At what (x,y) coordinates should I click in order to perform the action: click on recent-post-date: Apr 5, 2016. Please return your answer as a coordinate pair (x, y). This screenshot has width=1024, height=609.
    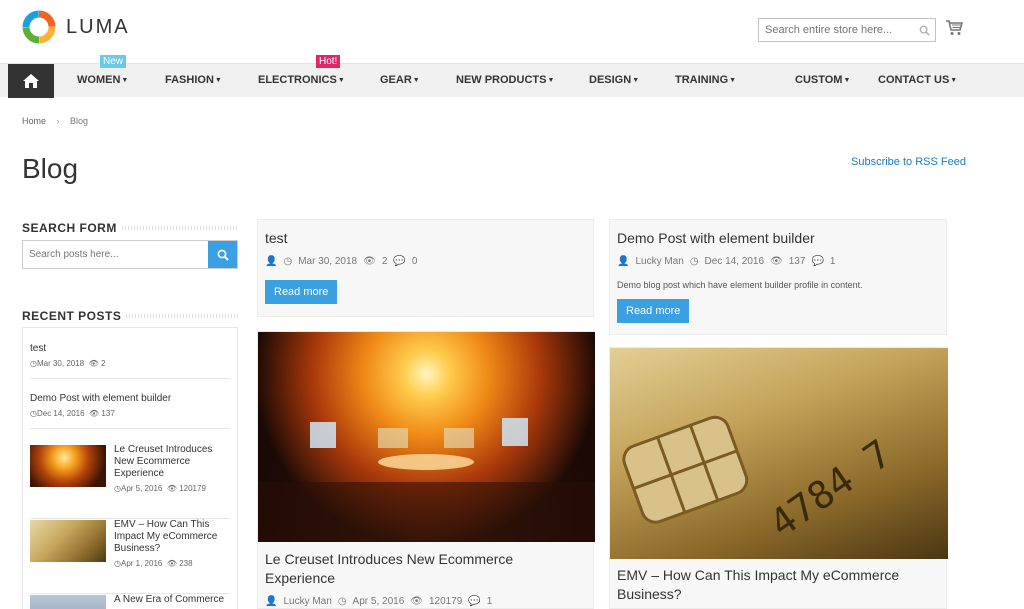
    Looking at the image, I should click on (141, 488).